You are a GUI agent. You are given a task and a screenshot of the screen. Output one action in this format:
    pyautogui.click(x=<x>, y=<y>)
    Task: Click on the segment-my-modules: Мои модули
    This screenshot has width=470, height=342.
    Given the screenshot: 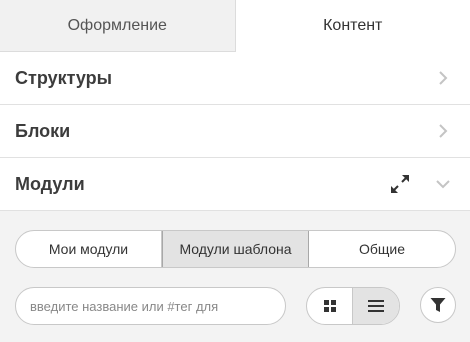 What is the action you would take?
    pyautogui.click(x=89, y=249)
    